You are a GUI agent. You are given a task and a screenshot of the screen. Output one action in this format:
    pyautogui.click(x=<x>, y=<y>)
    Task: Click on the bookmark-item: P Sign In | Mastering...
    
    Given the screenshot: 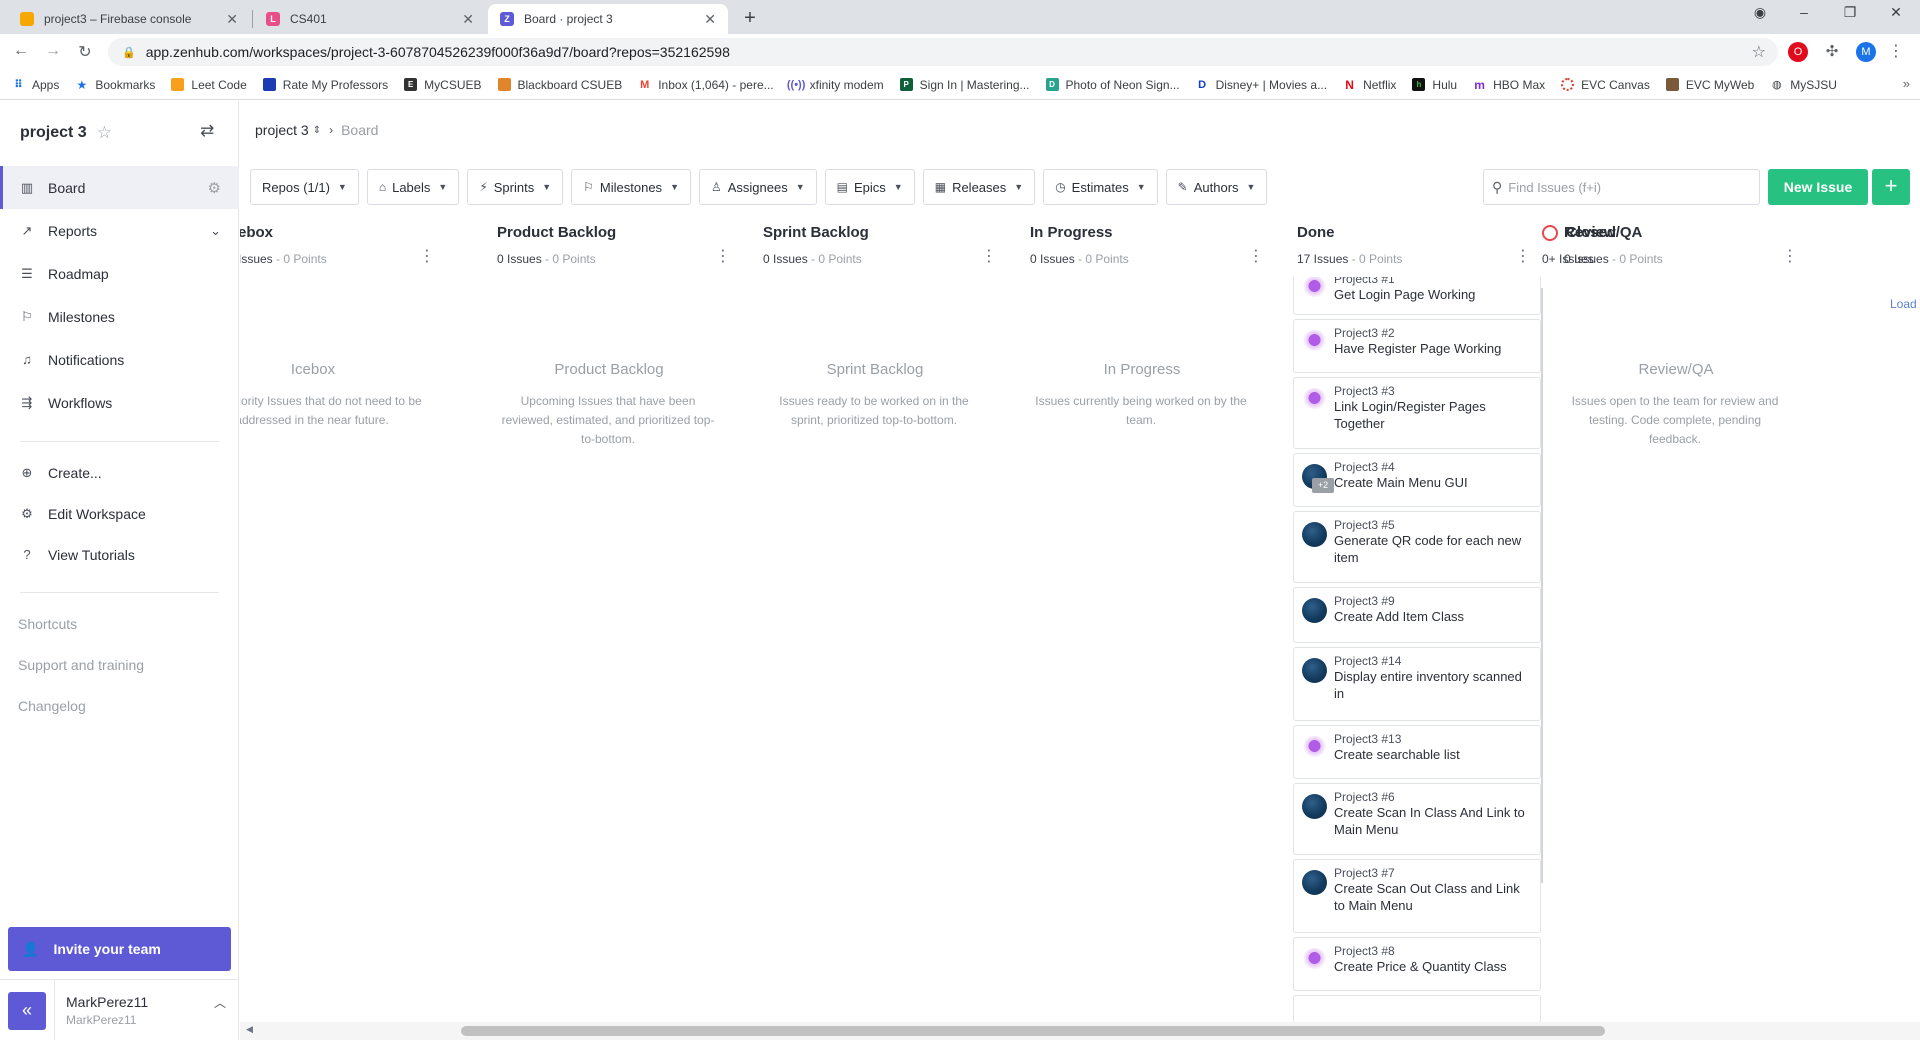 What is the action you would take?
    pyautogui.click(x=964, y=85)
    